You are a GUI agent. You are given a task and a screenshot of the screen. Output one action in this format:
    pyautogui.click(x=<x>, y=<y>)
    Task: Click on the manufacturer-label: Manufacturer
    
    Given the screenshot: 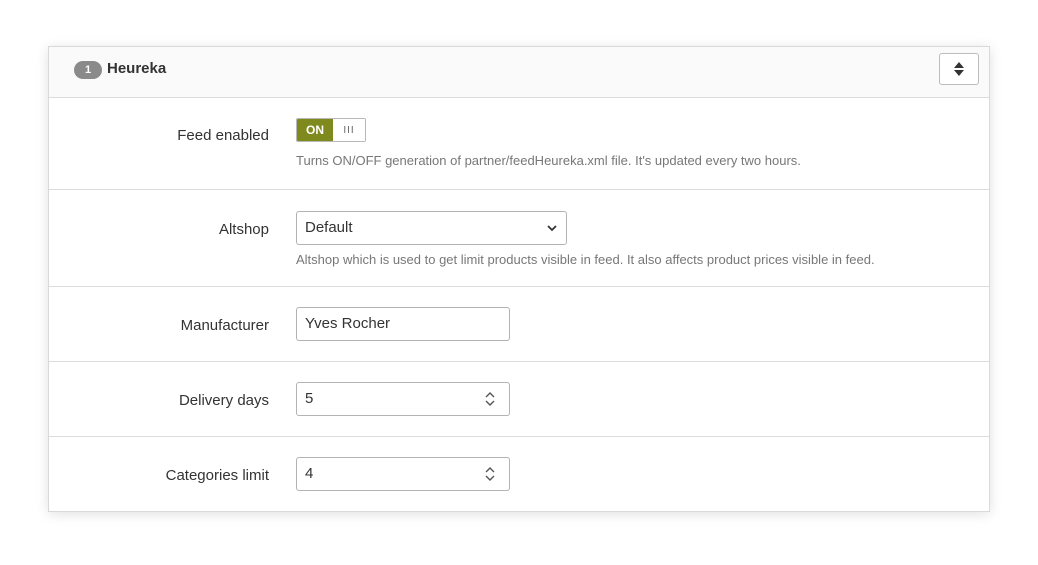 What is the action you would take?
    pyautogui.click(x=224, y=325)
    